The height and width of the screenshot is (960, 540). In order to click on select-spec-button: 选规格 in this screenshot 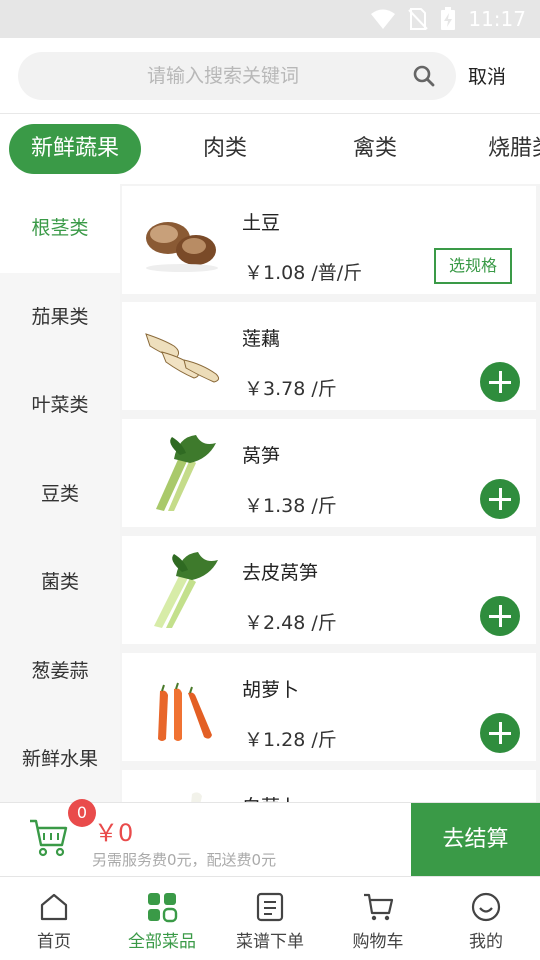, I will do `click(473, 266)`.